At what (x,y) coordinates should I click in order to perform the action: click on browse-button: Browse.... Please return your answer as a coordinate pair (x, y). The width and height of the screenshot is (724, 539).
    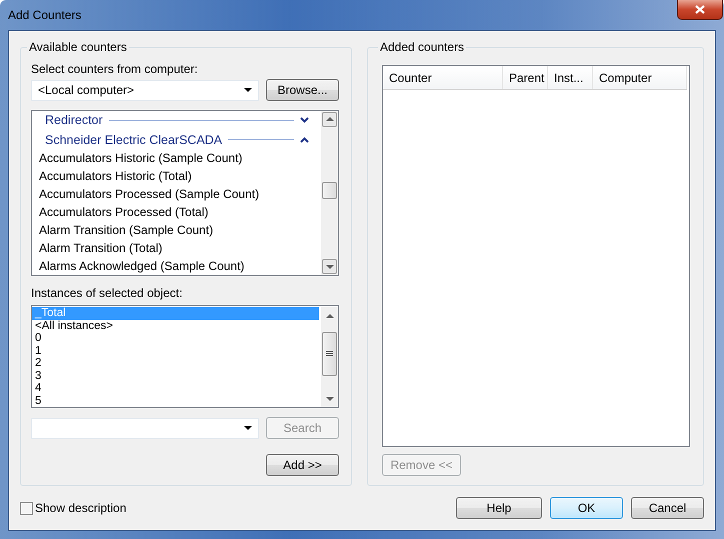
    Looking at the image, I should click on (302, 90).